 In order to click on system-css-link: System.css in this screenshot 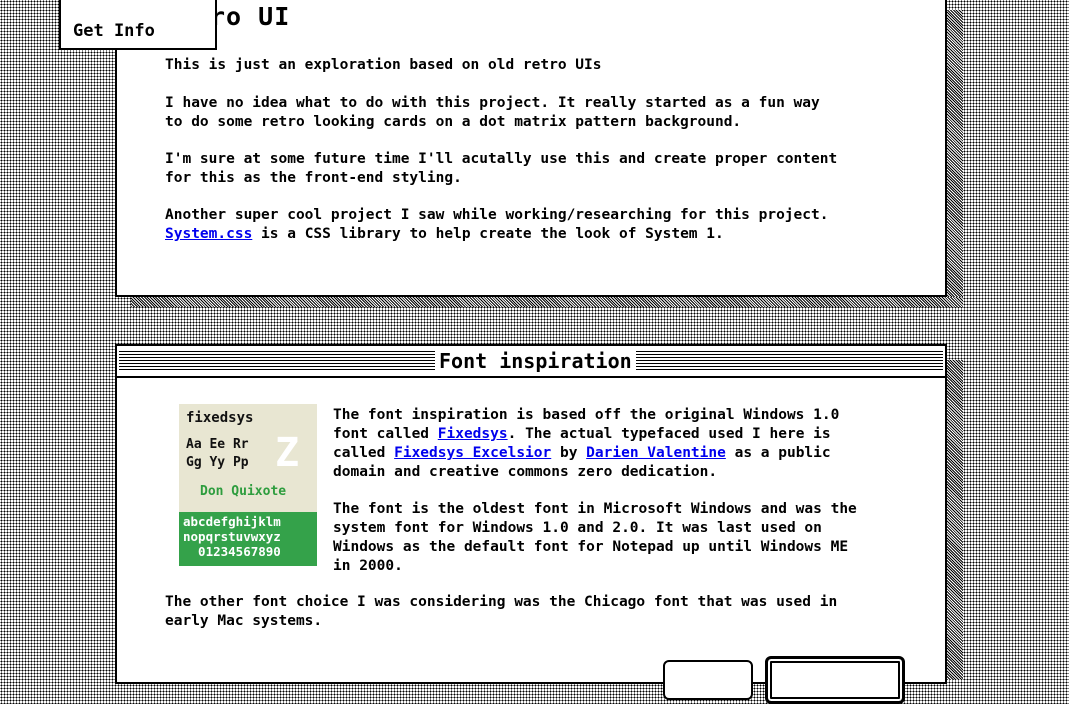, I will do `click(208, 234)`.